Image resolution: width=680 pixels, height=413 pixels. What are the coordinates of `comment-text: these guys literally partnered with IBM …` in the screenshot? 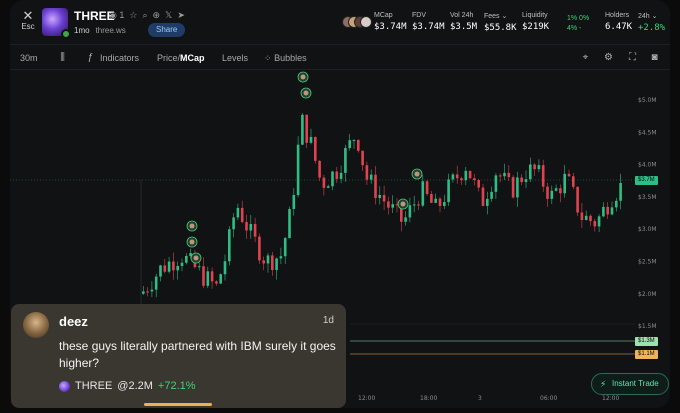 It's located at (197, 354).